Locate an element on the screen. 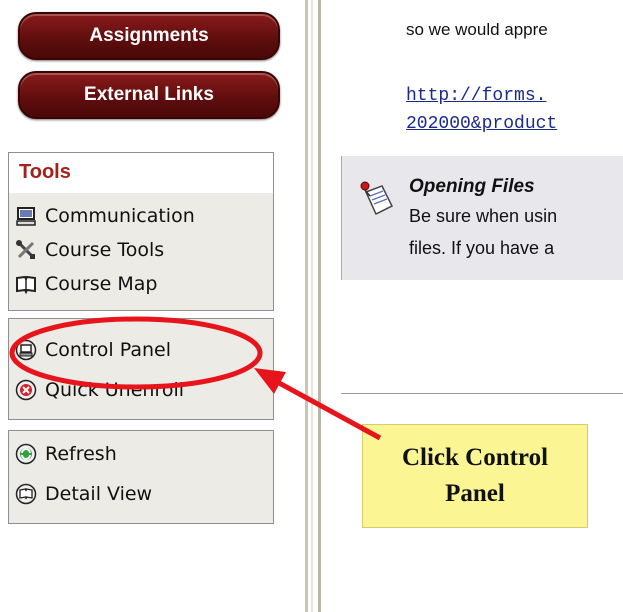  refresh-icon is located at coordinates (26, 454).